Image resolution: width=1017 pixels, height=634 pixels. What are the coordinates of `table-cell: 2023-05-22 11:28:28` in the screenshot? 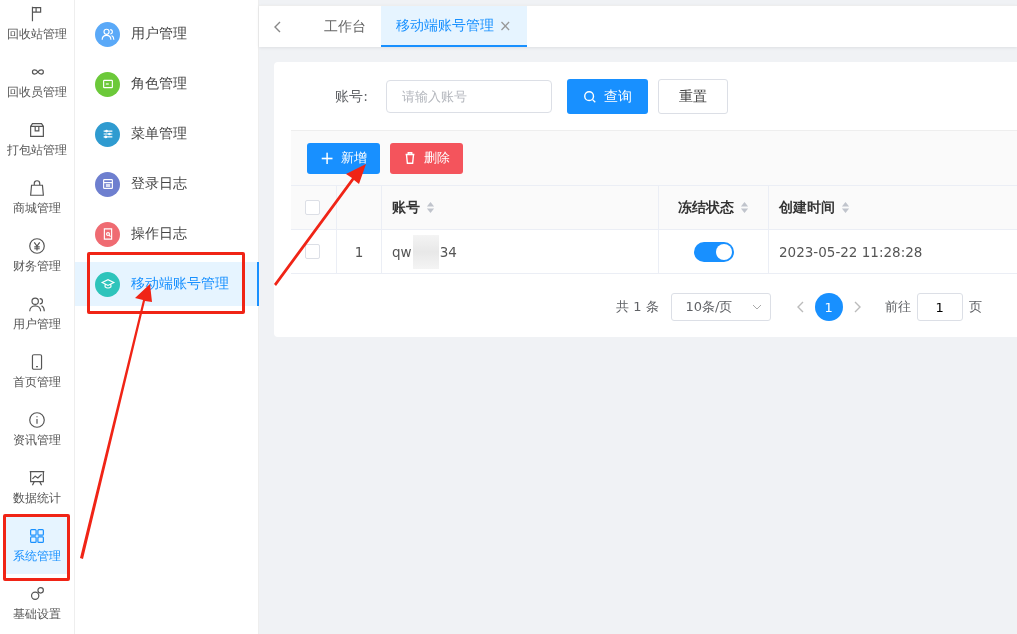 It's located at (851, 251).